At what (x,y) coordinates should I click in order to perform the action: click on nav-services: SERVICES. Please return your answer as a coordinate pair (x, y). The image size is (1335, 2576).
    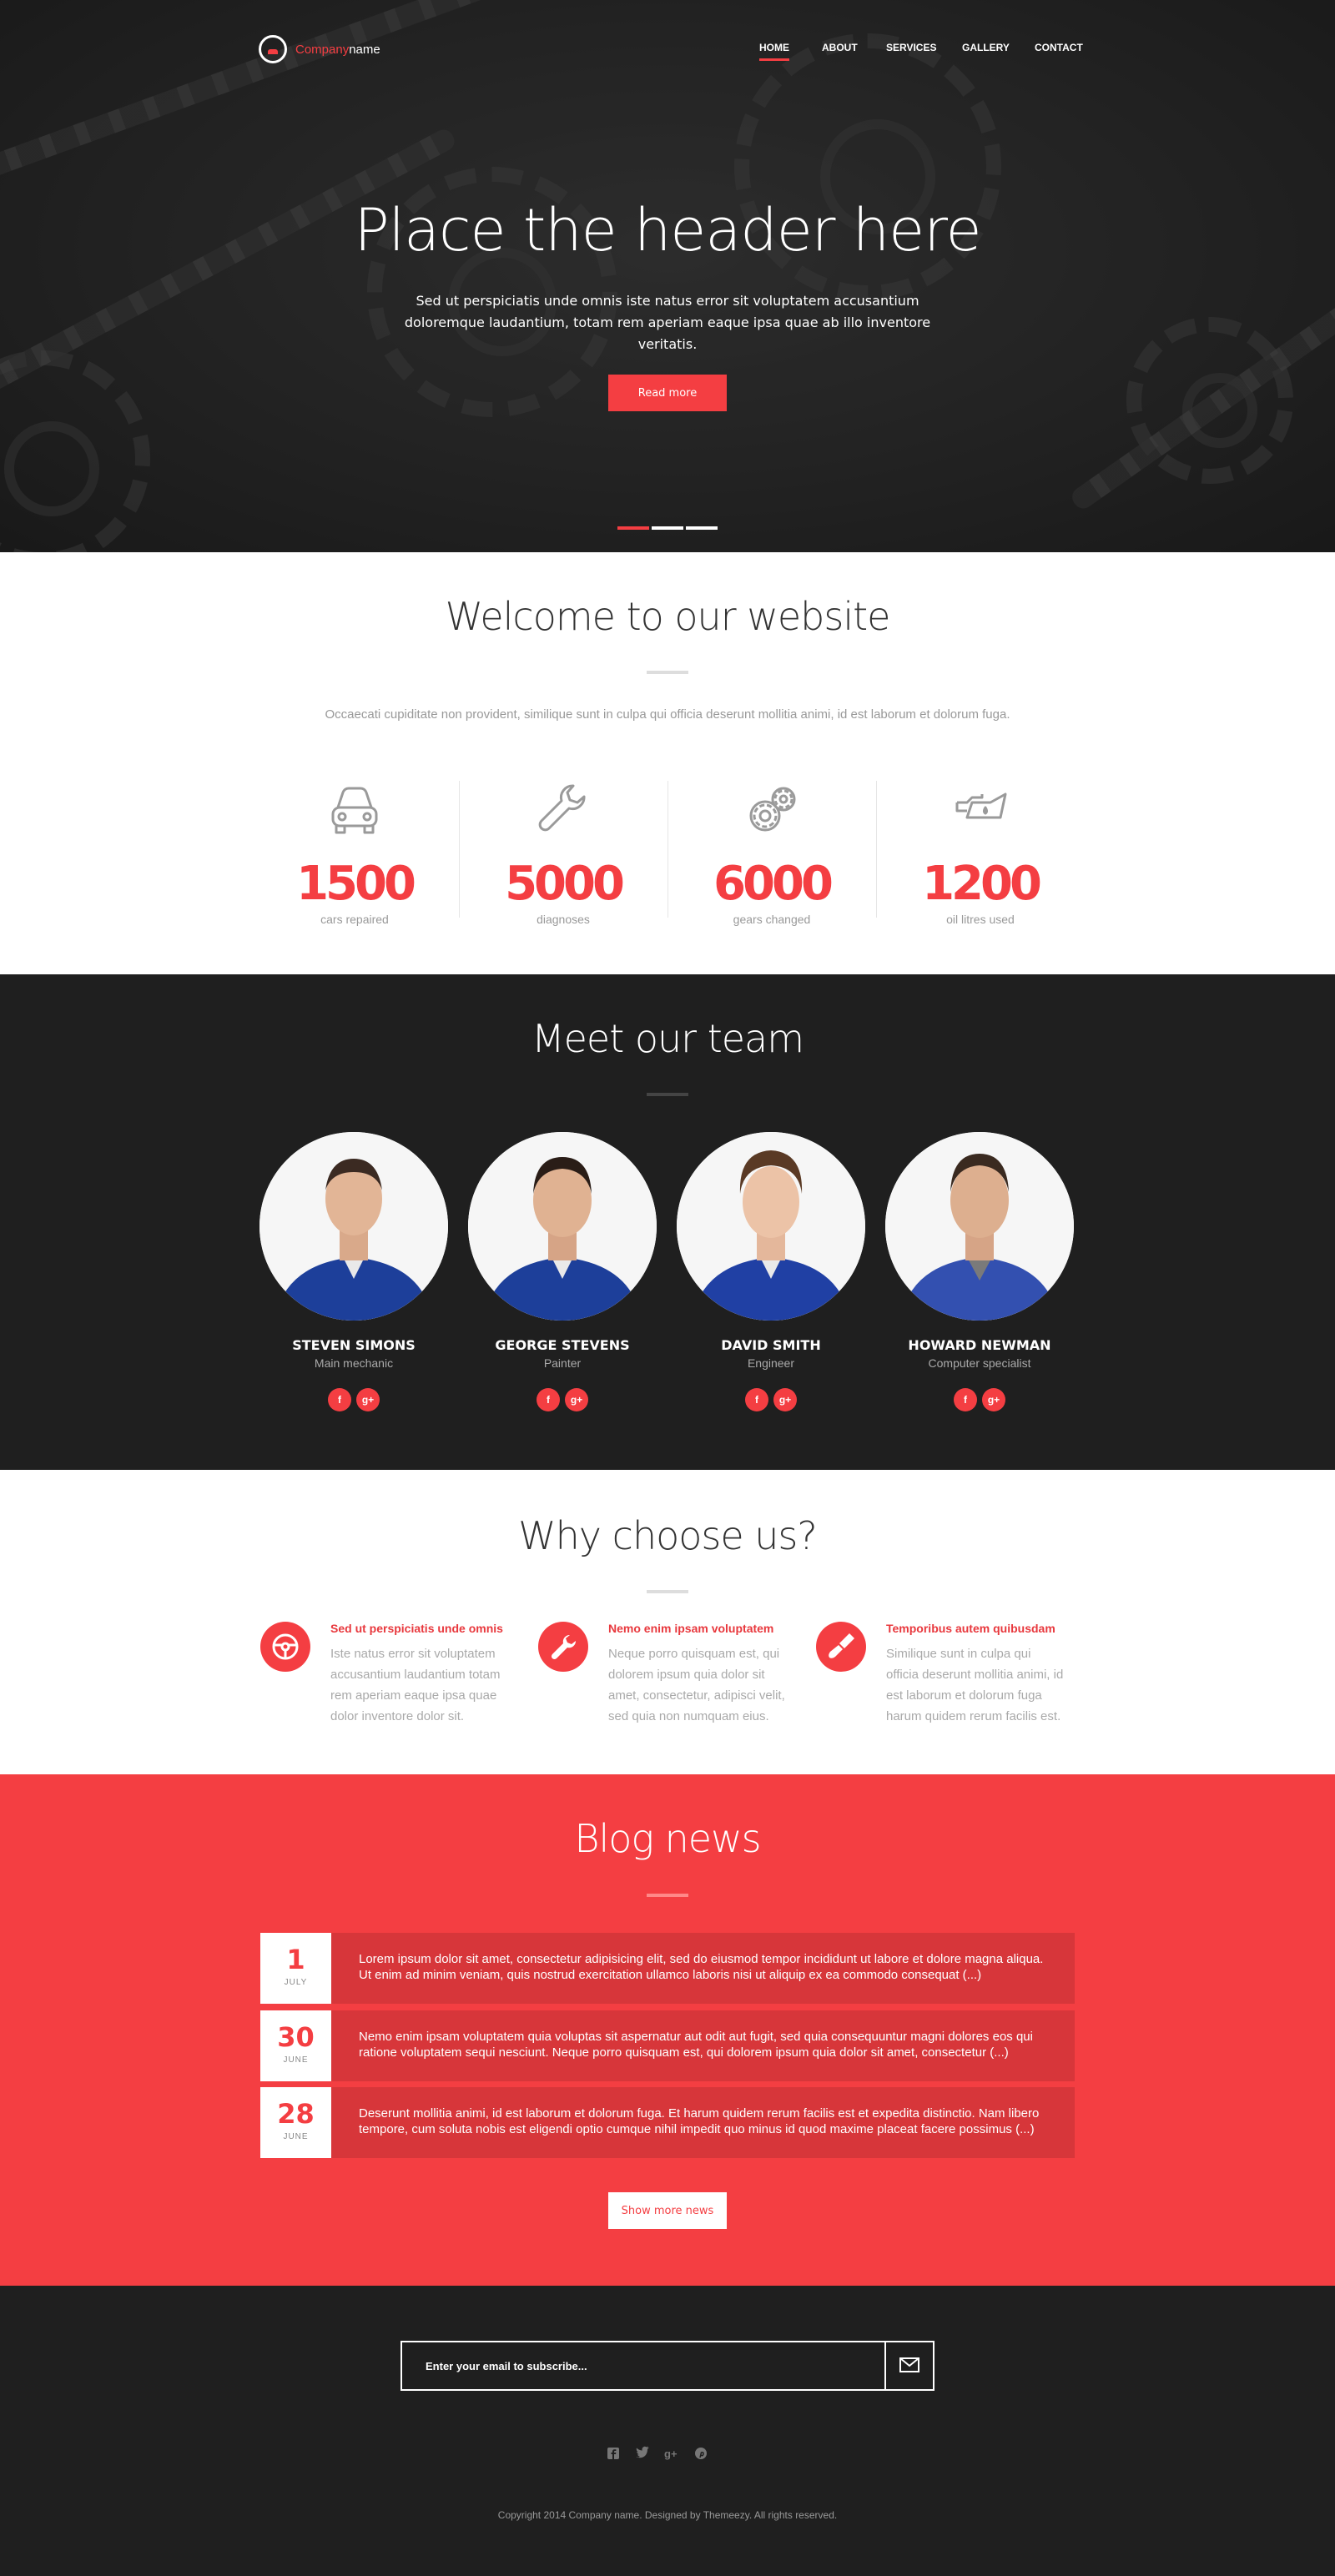
    Looking at the image, I should click on (911, 47).